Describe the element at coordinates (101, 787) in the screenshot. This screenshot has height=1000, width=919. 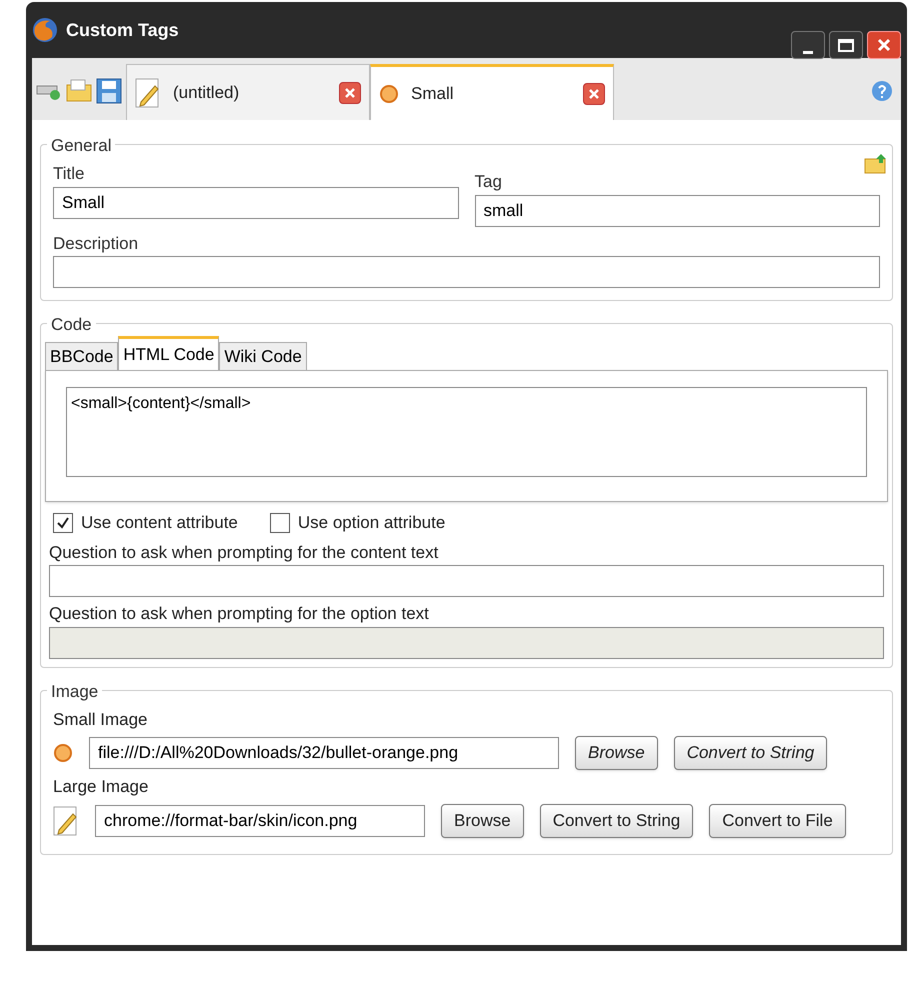
I see `field-label: Large Image` at that location.